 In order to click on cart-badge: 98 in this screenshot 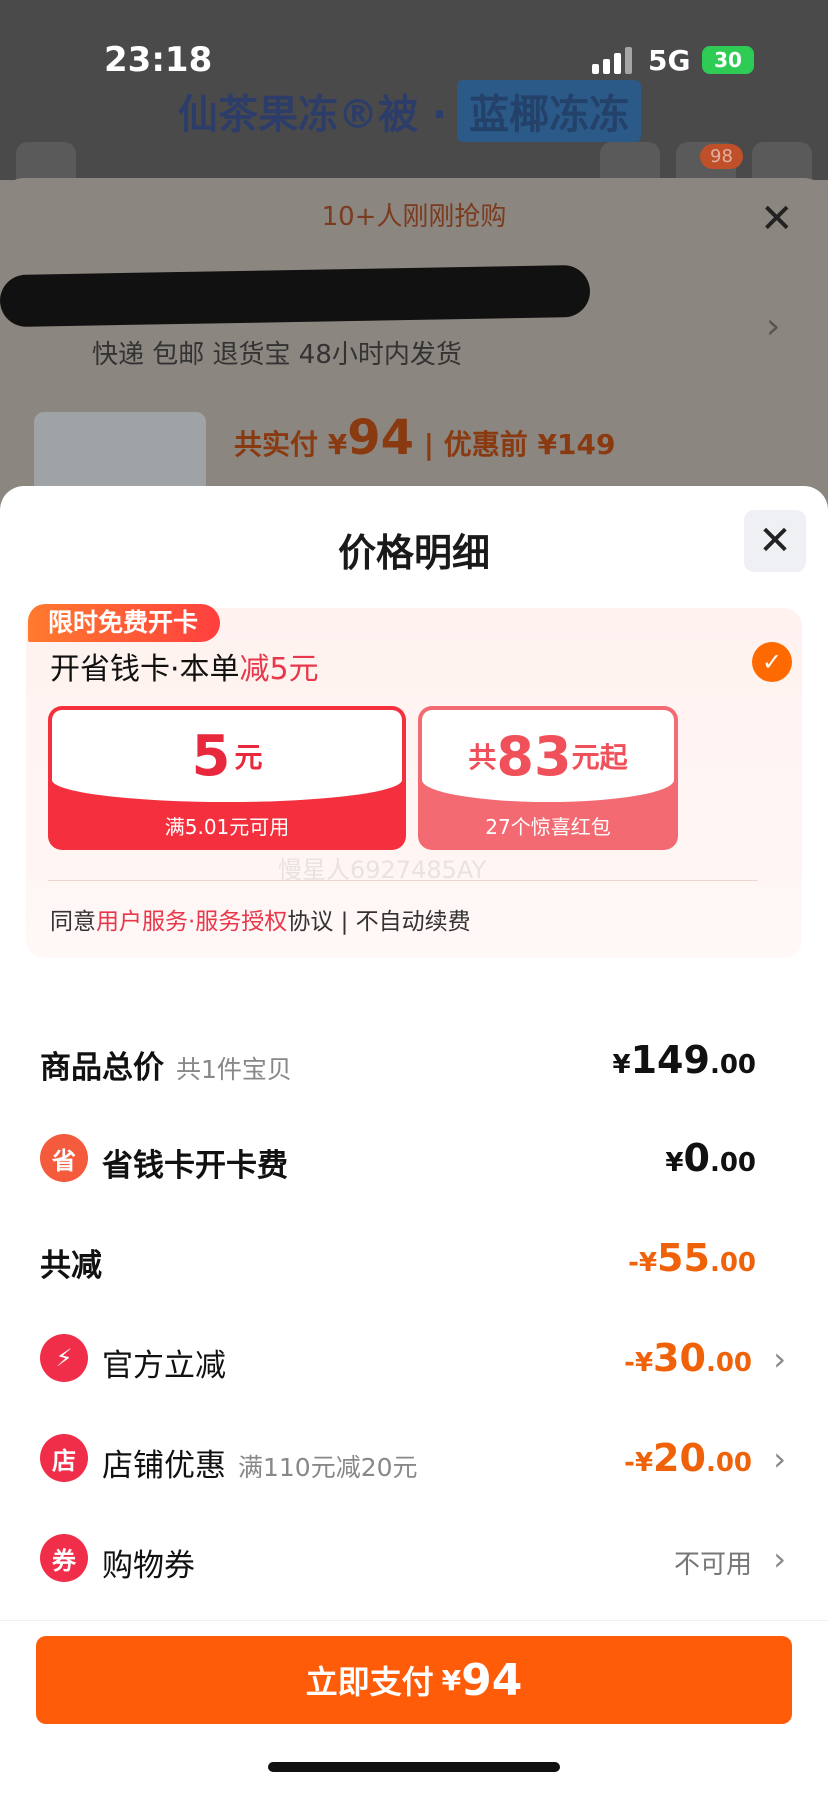, I will do `click(721, 156)`.